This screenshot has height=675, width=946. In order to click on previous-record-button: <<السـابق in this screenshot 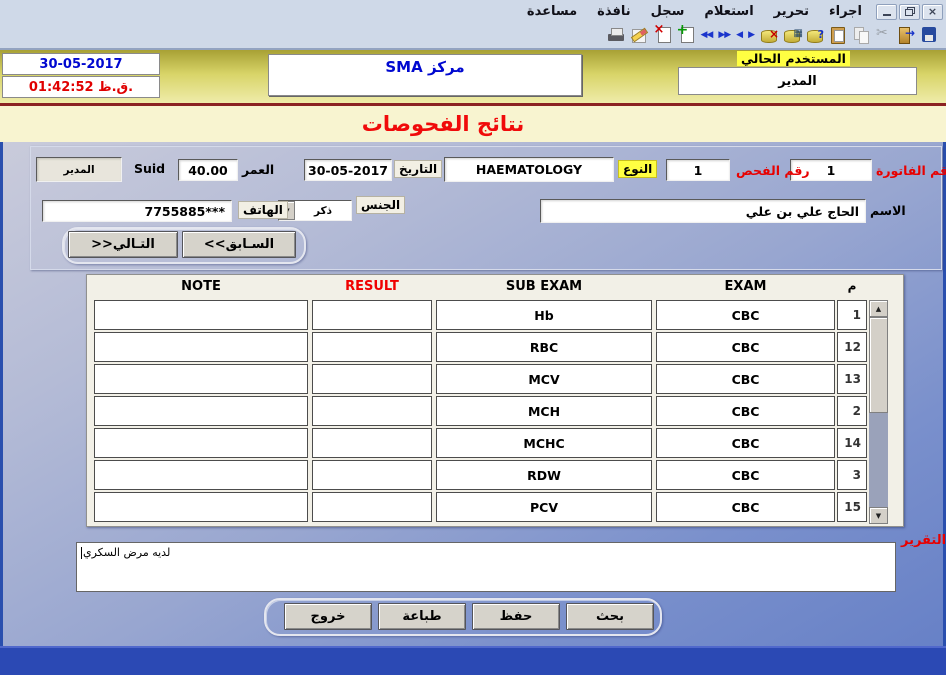, I will do `click(239, 244)`.